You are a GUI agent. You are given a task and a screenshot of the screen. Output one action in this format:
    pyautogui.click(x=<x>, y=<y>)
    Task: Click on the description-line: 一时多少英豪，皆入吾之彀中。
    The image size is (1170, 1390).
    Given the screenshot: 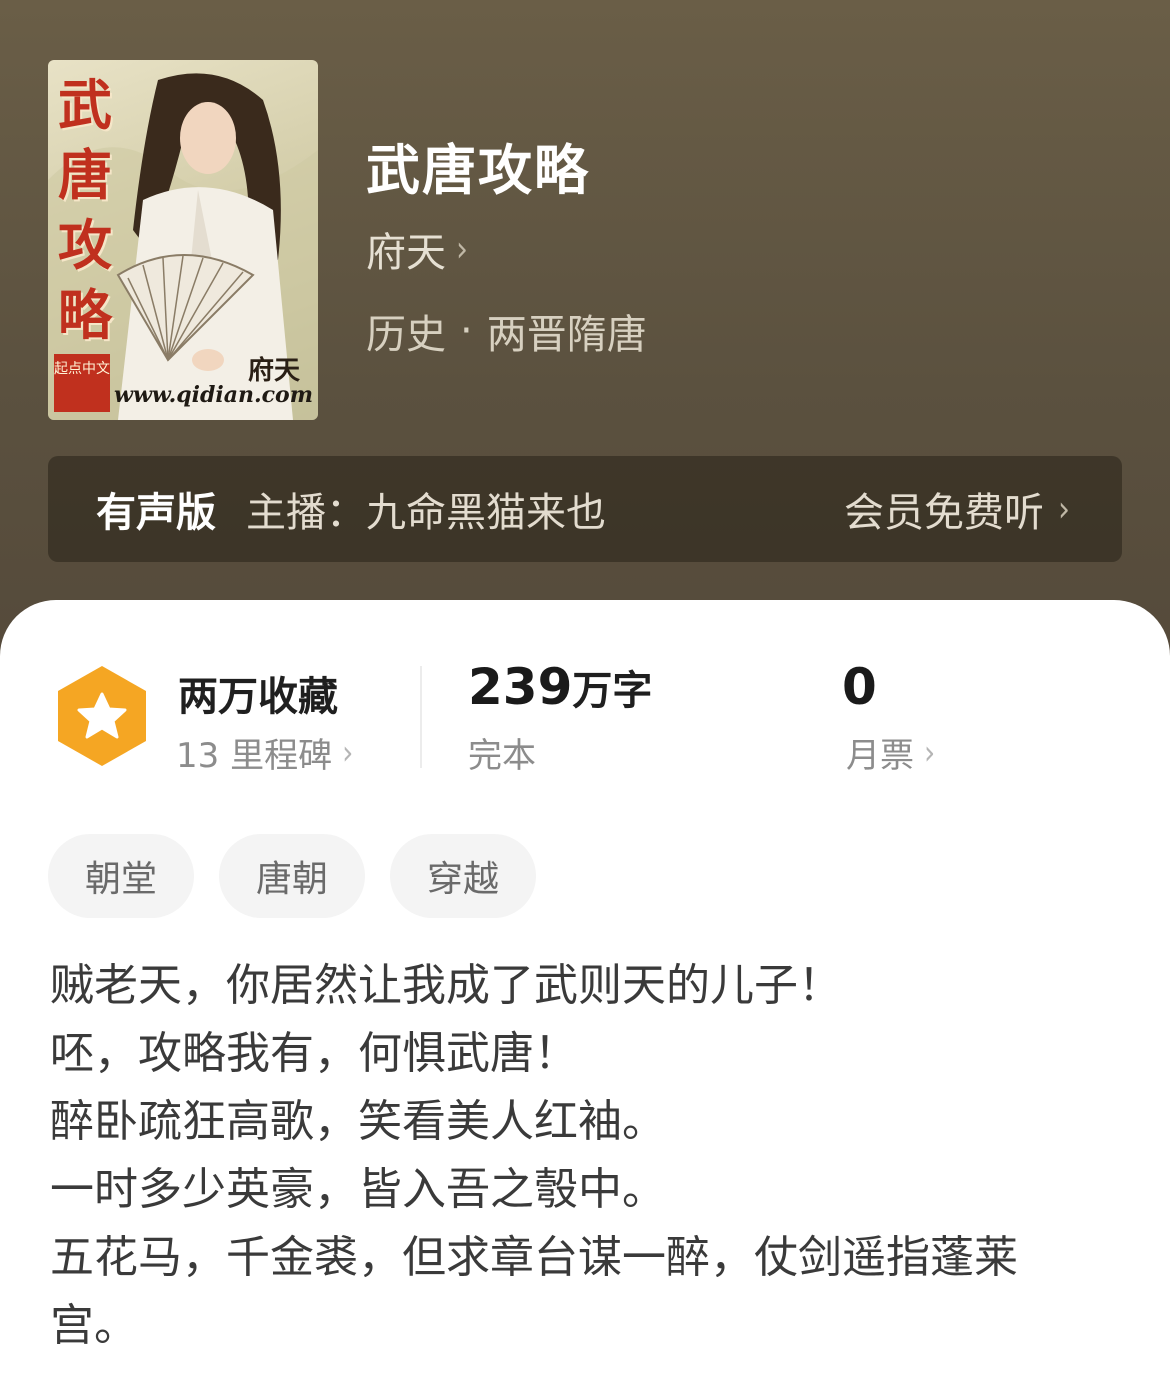 What is the action you would take?
    pyautogui.click(x=358, y=1189)
    